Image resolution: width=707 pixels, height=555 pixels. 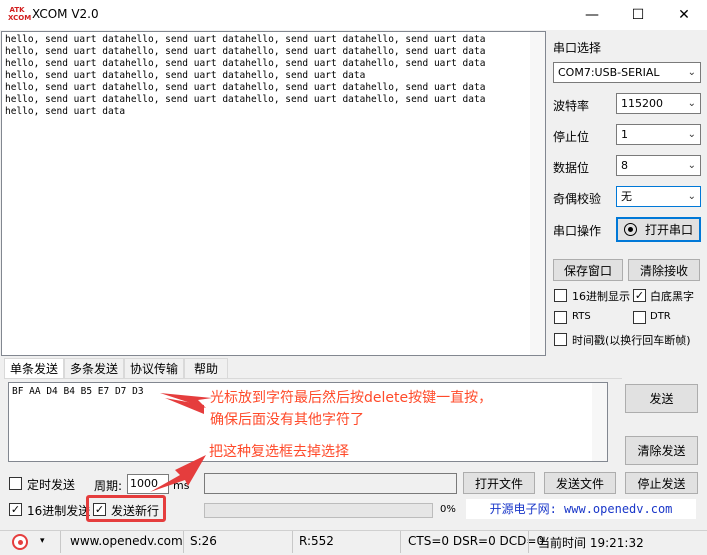 What do you see at coordinates (476, 541) in the screenshot?
I see `status-lines: CTS=0 DSR=0 DCD=0` at bounding box center [476, 541].